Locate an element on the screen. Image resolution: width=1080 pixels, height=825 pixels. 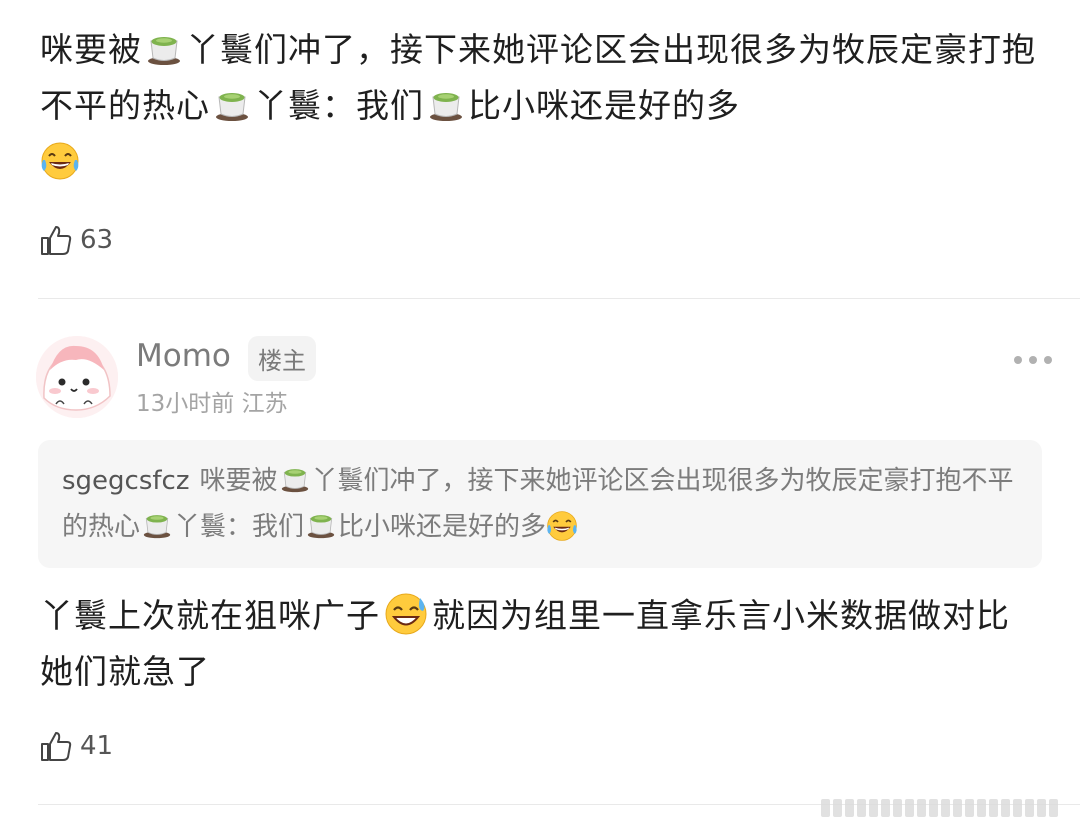
host-badge: 楼主 is located at coordinates (282, 358).